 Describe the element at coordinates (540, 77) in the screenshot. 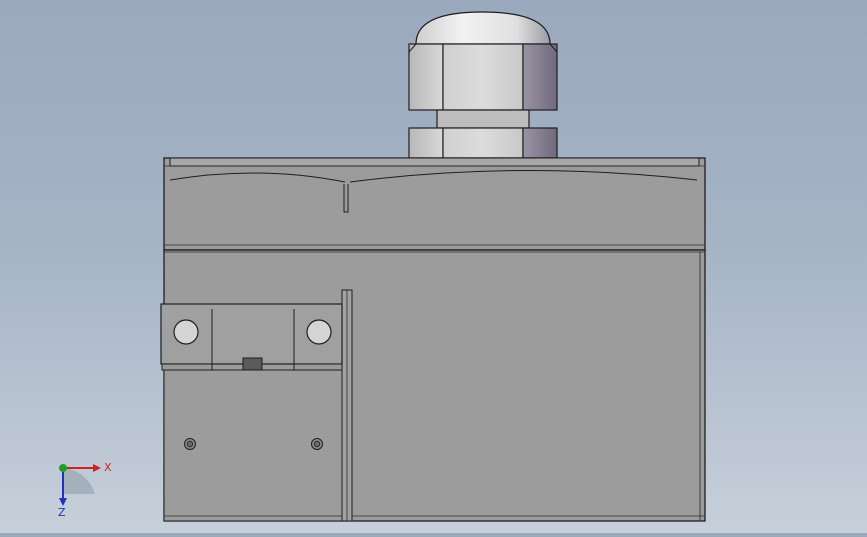

I see `gland-nut-right-face` at that location.